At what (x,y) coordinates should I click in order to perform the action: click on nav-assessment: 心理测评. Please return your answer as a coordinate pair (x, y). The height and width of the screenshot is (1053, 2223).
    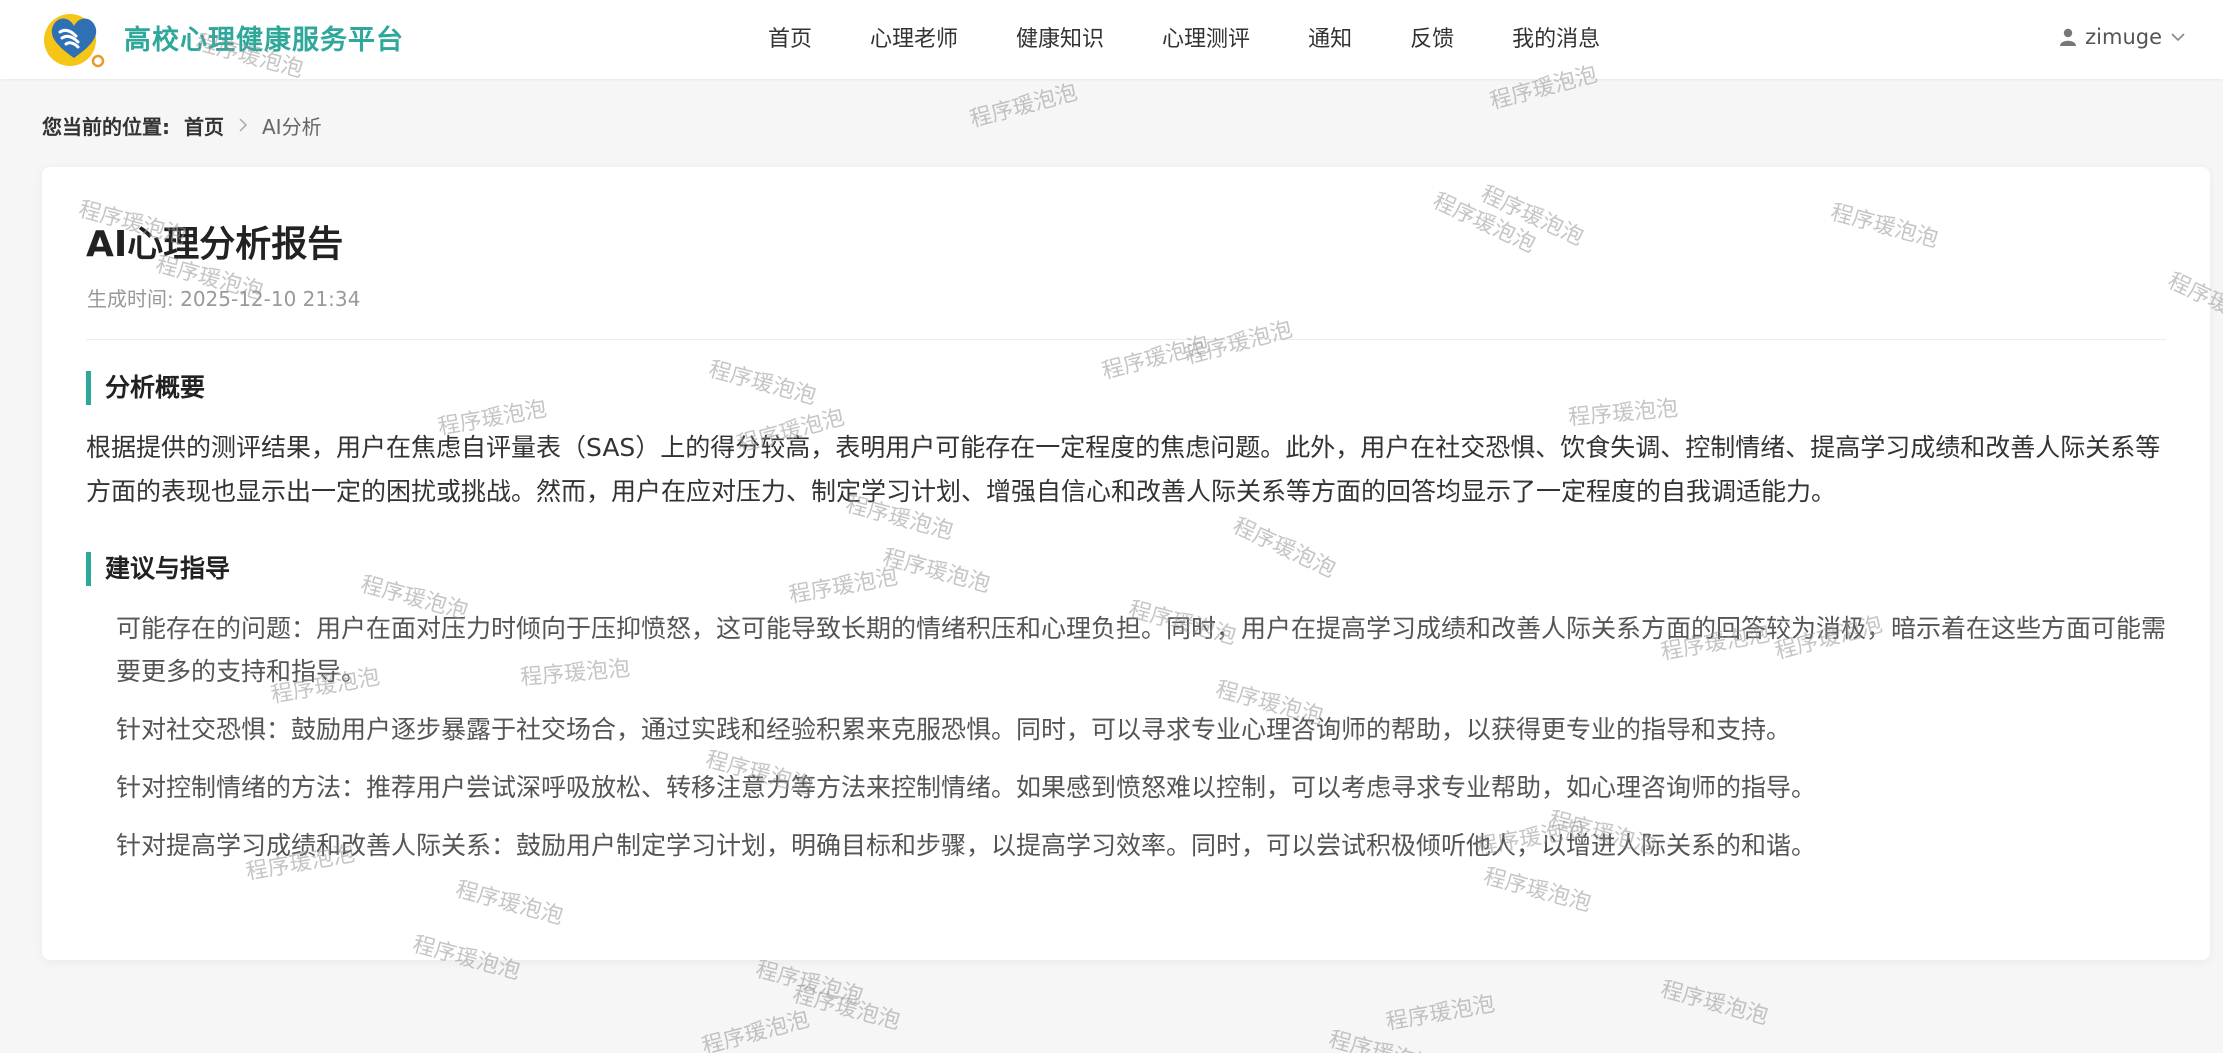
    Looking at the image, I should click on (1206, 37).